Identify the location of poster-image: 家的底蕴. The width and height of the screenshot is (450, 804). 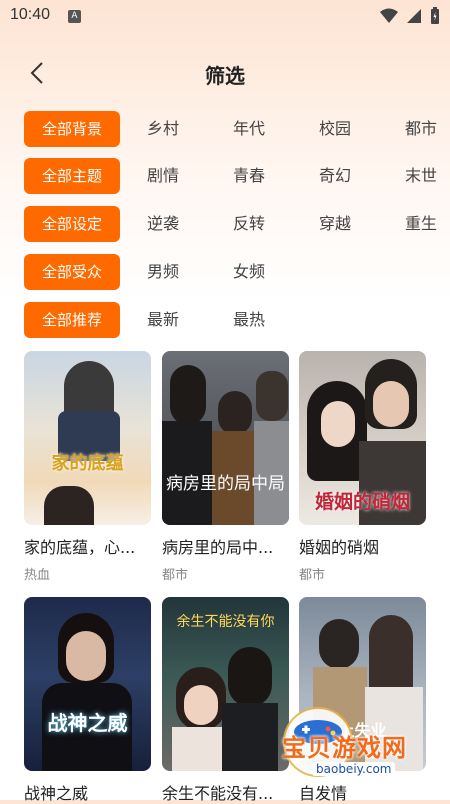
(87, 438).